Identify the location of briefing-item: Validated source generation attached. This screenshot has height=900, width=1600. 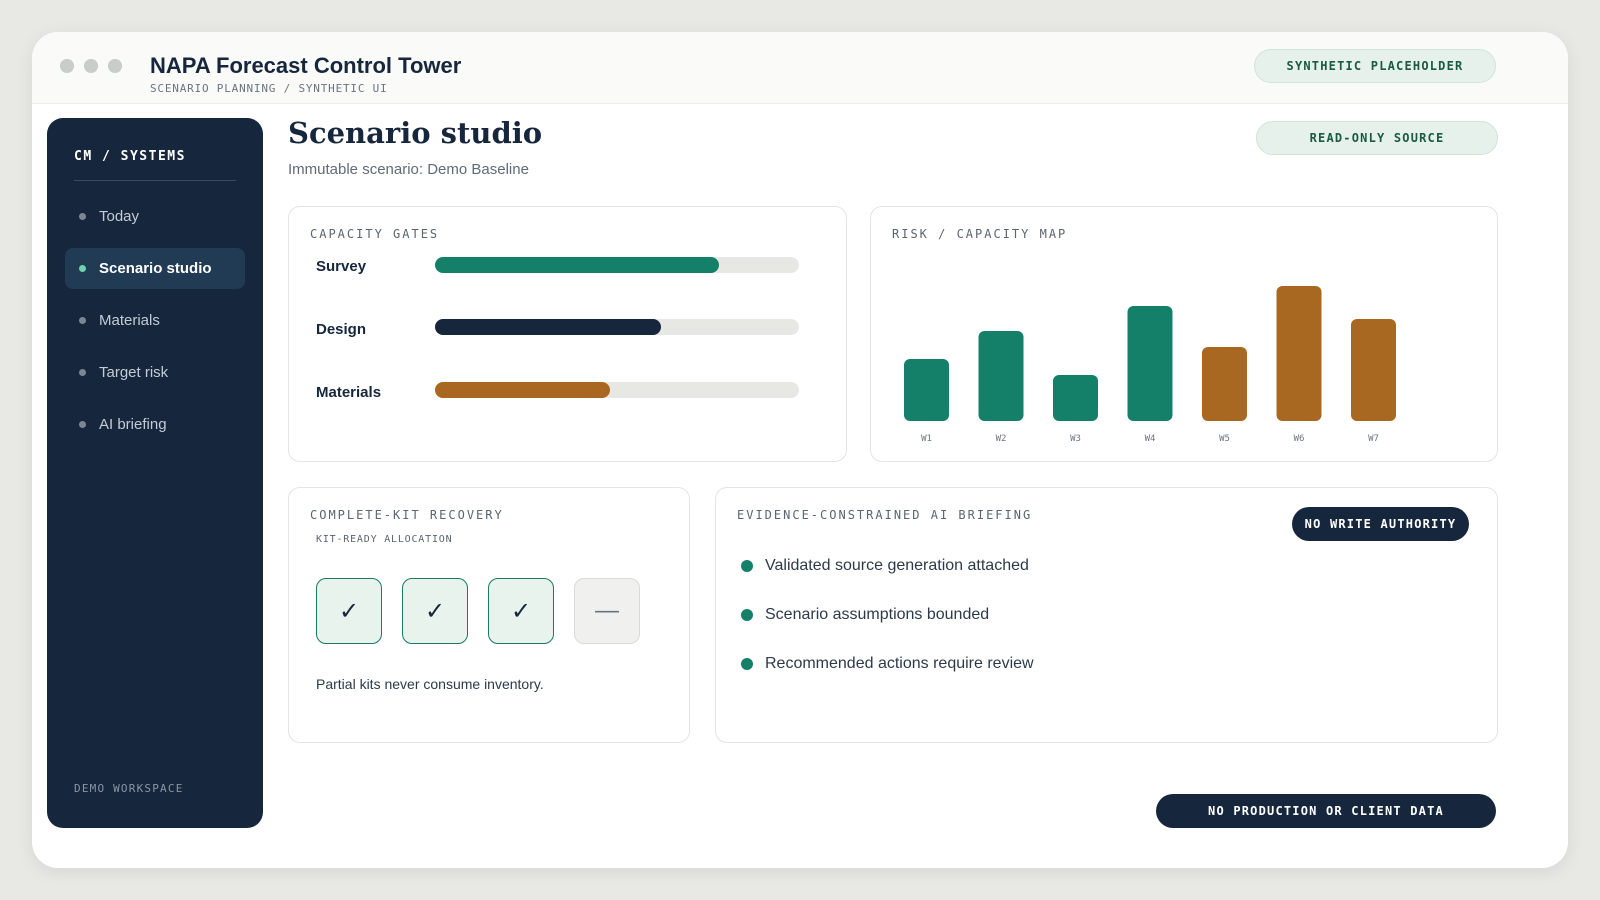
(885, 566).